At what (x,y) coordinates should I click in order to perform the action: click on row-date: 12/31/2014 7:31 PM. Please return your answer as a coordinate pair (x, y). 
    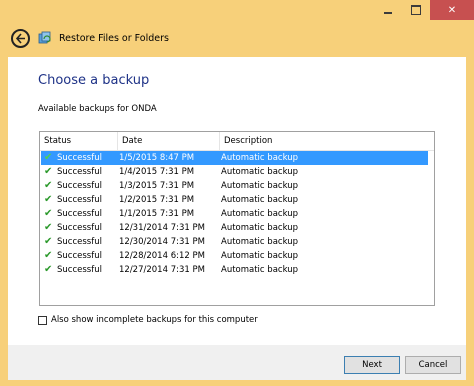
    Looking at the image, I should click on (162, 228).